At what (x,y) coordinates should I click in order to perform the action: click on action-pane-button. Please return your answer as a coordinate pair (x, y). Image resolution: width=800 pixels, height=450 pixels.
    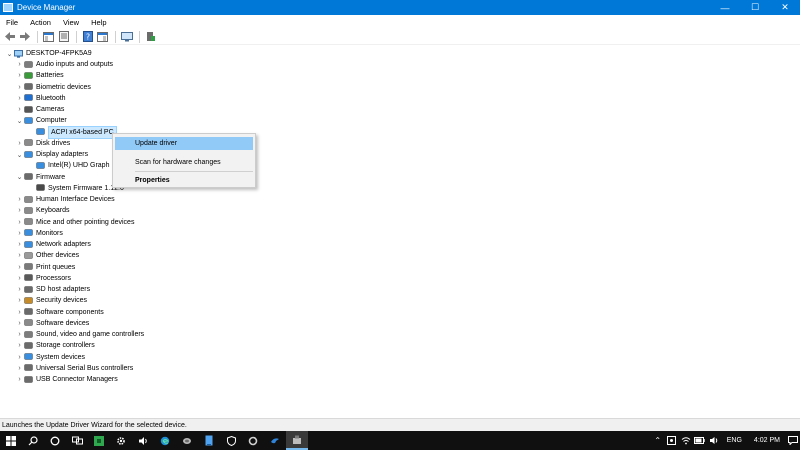
    Looking at the image, I should click on (102, 37).